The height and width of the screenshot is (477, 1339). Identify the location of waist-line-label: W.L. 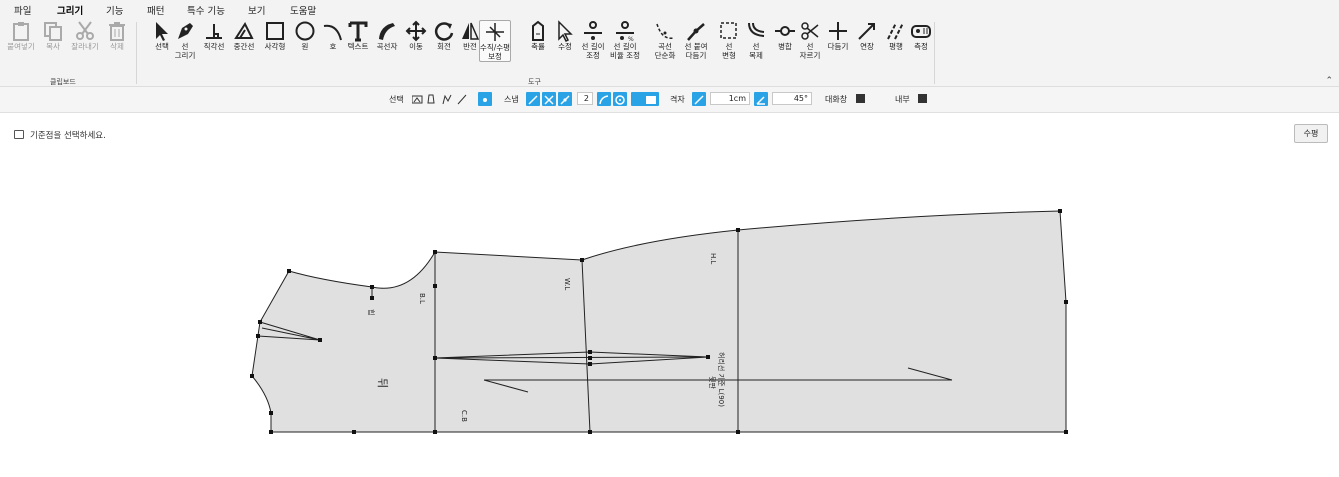
(567, 284).